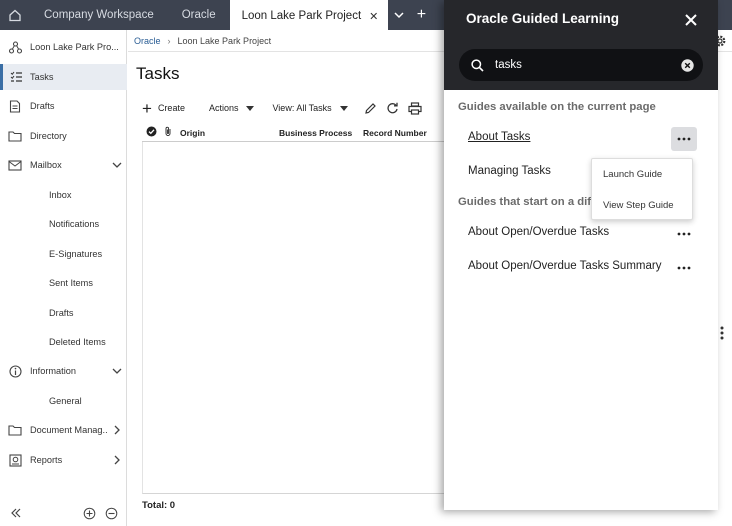  What do you see at coordinates (63, 313) in the screenshot?
I see `sidebar-item-mail-drafts: Drafts` at bounding box center [63, 313].